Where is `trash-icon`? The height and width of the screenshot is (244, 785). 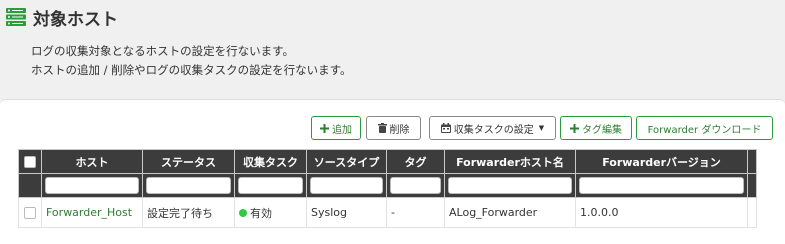 trash-icon is located at coordinates (382, 128).